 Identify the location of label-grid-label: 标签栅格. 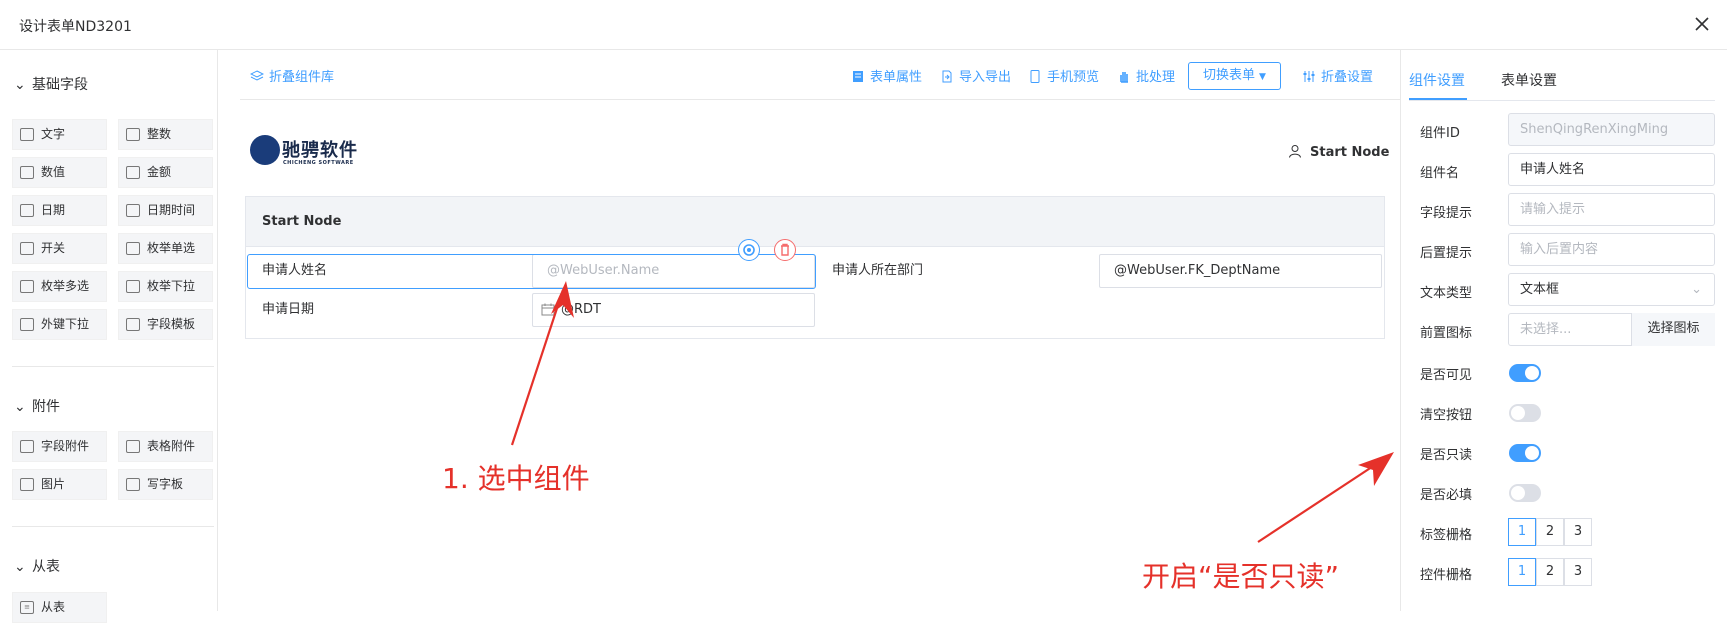
(1446, 535).